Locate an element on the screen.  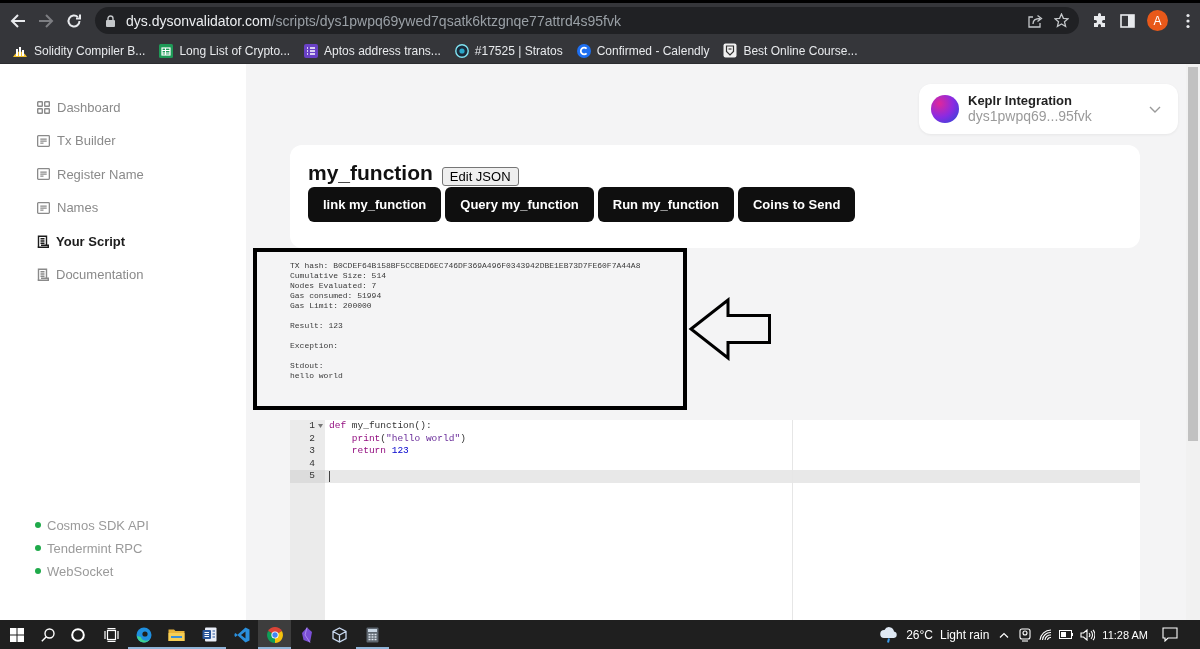
output-line: Result: 123 is located at coordinates (316, 326).